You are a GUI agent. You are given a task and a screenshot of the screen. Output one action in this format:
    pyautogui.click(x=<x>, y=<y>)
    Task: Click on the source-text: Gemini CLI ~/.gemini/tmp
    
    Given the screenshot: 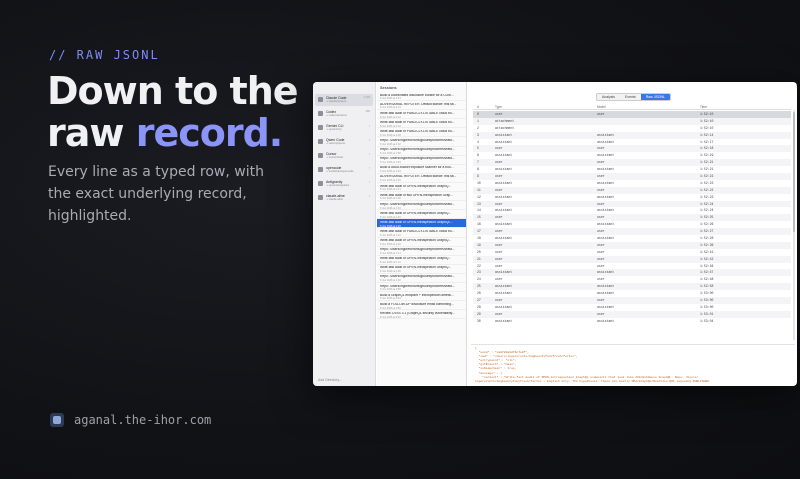 What is the action you would take?
    pyautogui.click(x=335, y=127)
    